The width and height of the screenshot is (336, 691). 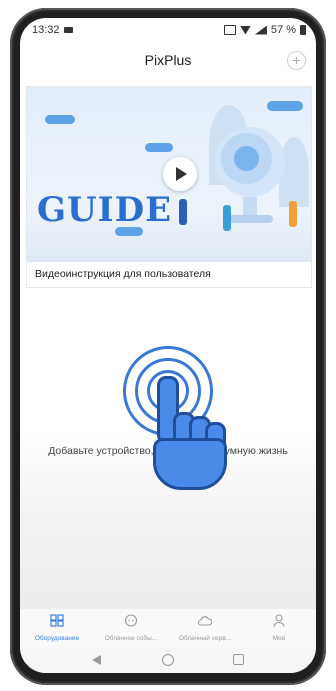 I want to click on battery-percent: 57 %, so click(x=283, y=30).